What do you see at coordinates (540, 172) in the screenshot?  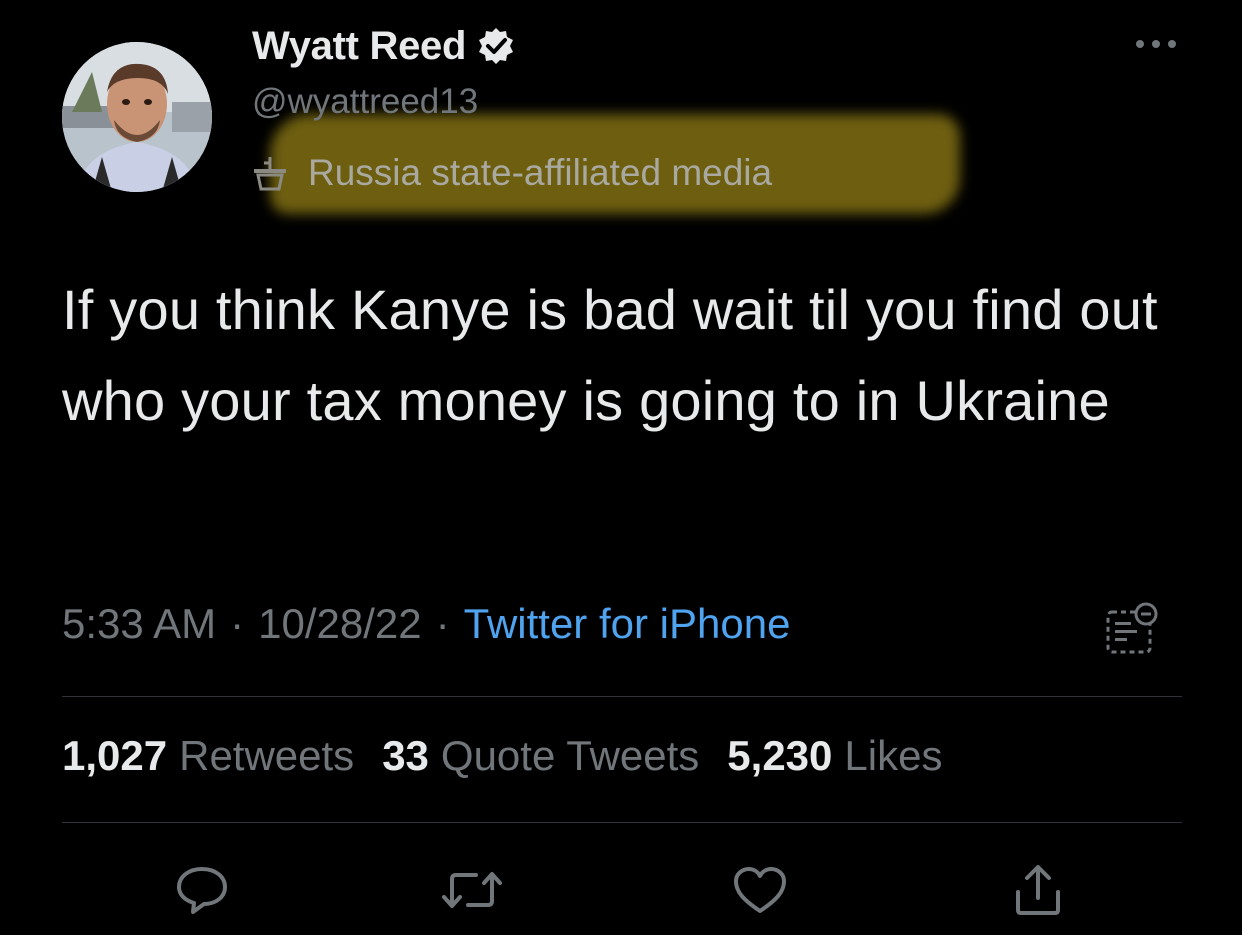 I see `state-media-text: Russia state-affiliated media` at bounding box center [540, 172].